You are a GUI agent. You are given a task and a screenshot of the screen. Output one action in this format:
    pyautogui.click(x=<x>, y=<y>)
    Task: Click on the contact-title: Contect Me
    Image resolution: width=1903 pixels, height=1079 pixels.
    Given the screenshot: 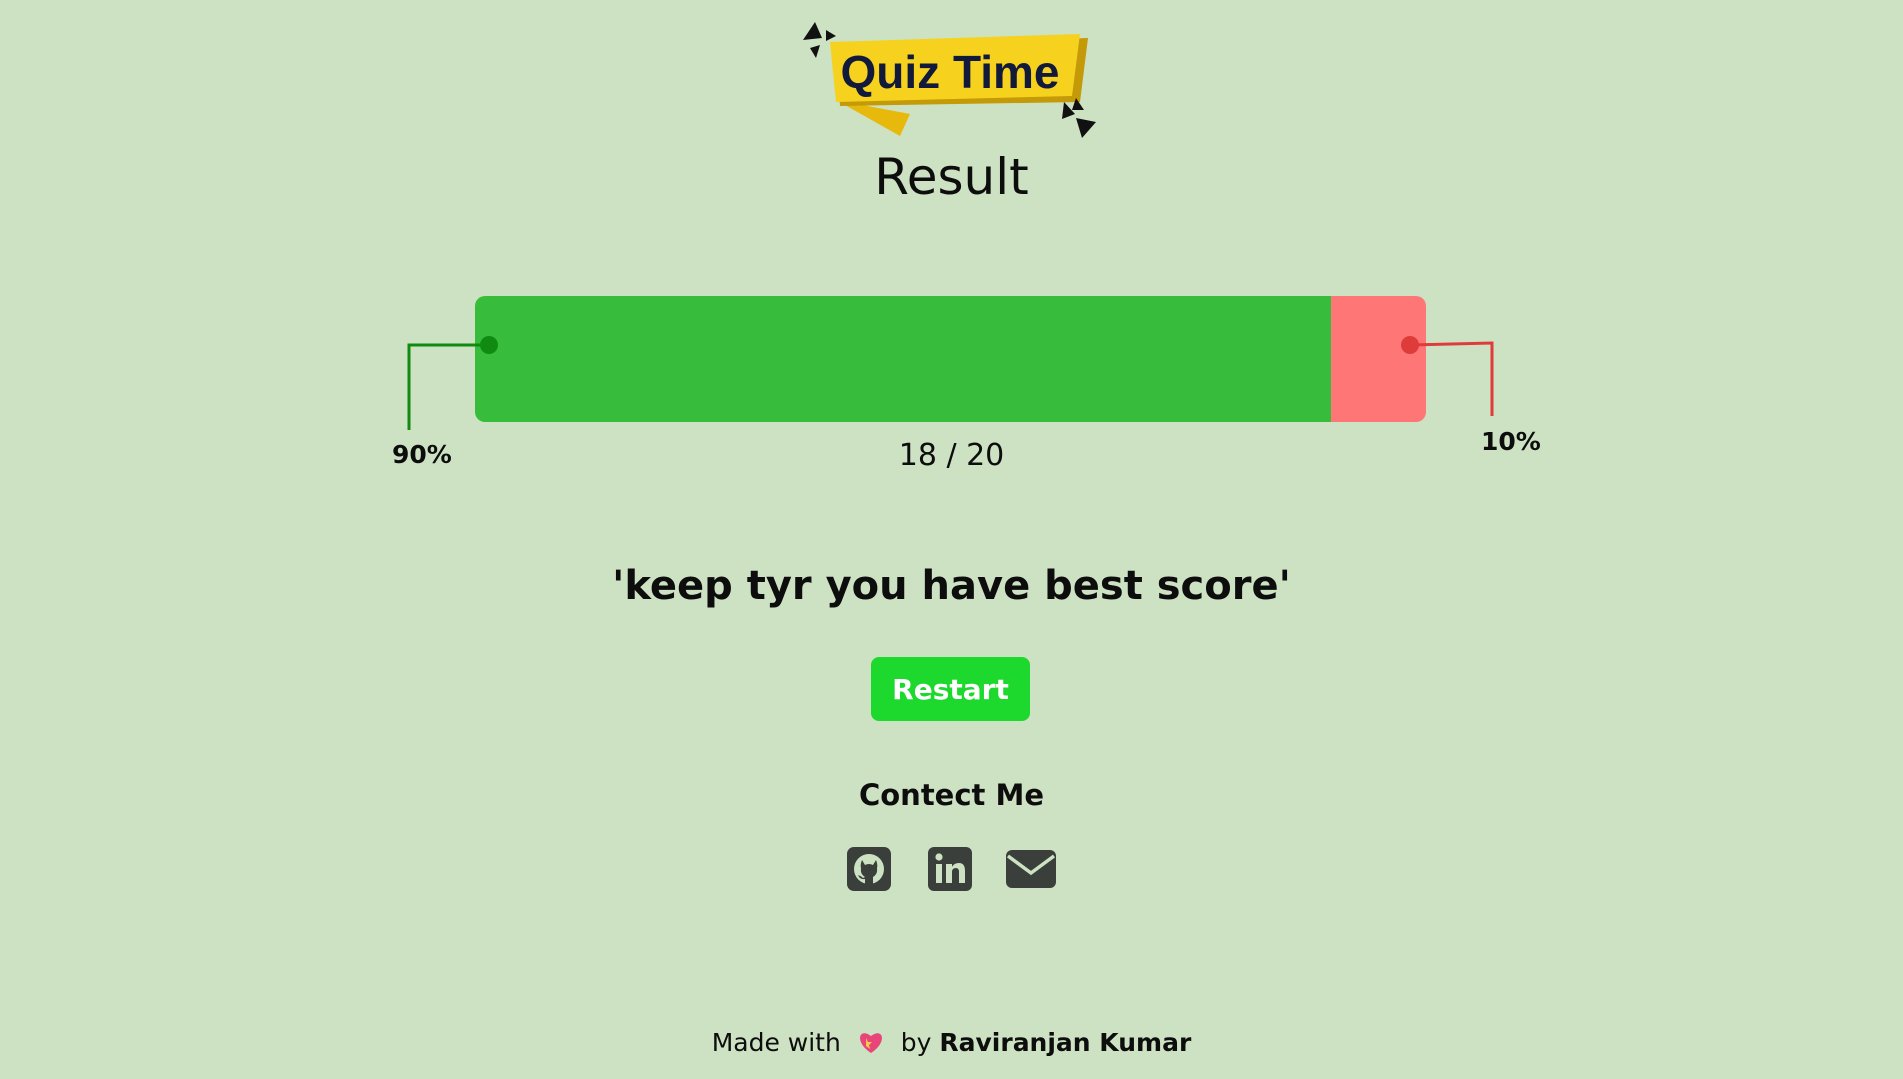 What is the action you would take?
    pyautogui.click(x=951, y=795)
    